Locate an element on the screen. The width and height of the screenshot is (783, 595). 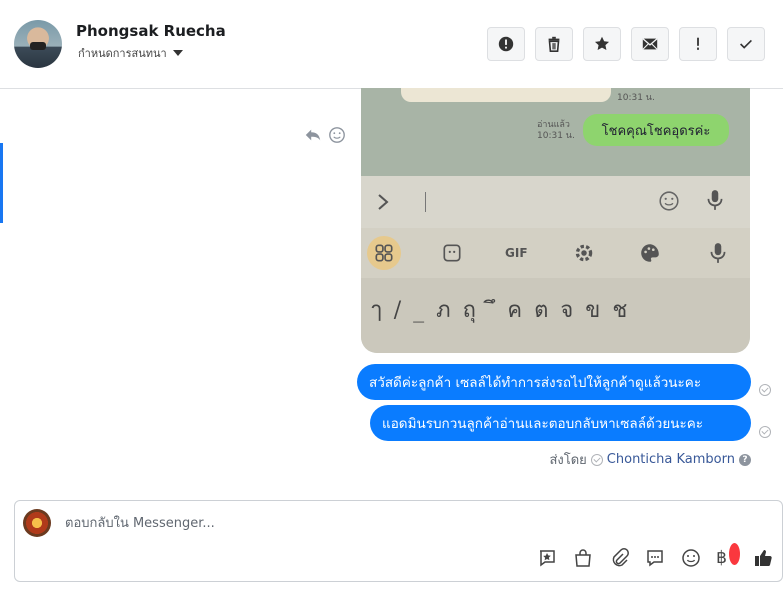
photo-read-label: อ่านแล้ว is located at coordinates (553, 125).